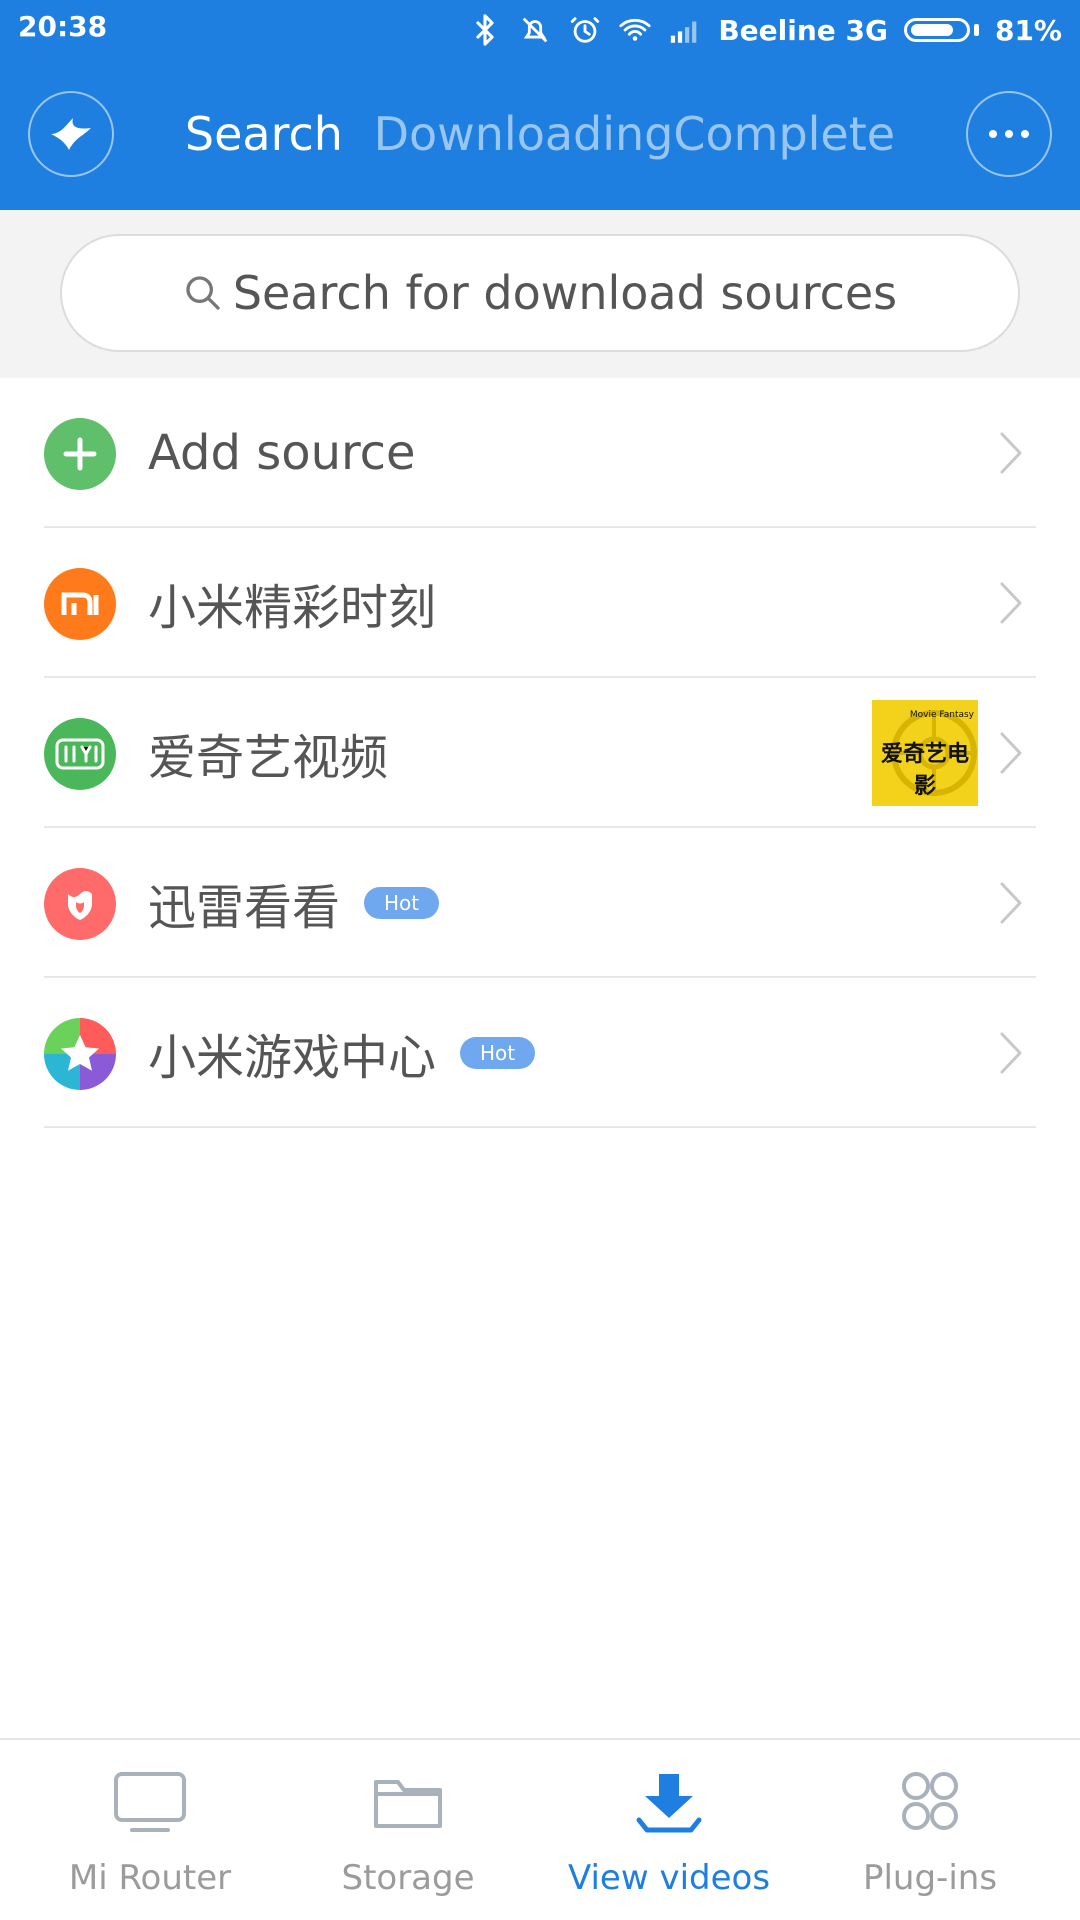  Describe the element at coordinates (540, 453) in the screenshot. I see `list-item: Add source` at that location.